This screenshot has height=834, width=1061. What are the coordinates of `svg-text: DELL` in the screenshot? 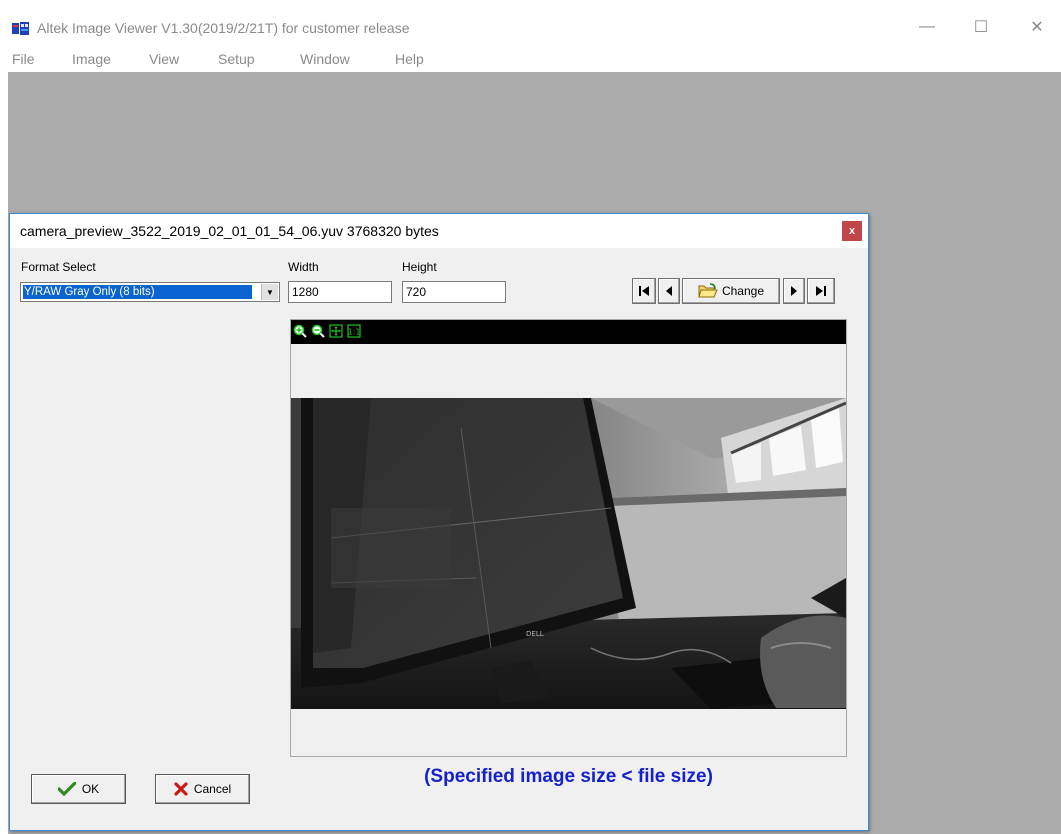 It's located at (535, 634).